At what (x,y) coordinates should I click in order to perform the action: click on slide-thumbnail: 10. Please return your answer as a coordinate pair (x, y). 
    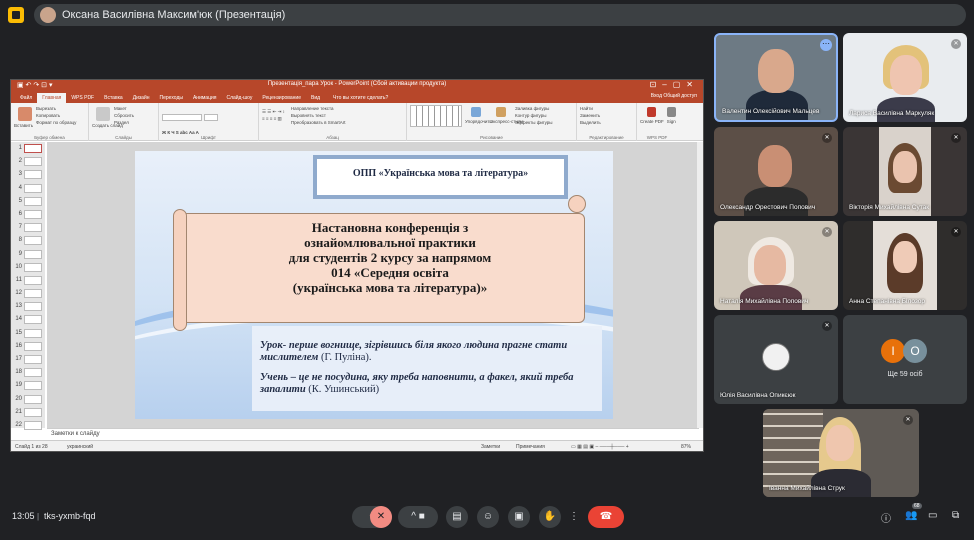
    Looking at the image, I should click on (28, 267).